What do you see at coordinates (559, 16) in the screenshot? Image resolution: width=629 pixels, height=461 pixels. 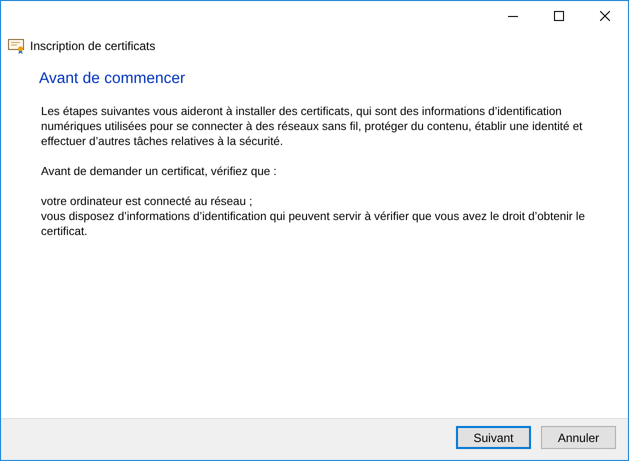 I see `maximize-icon` at bounding box center [559, 16].